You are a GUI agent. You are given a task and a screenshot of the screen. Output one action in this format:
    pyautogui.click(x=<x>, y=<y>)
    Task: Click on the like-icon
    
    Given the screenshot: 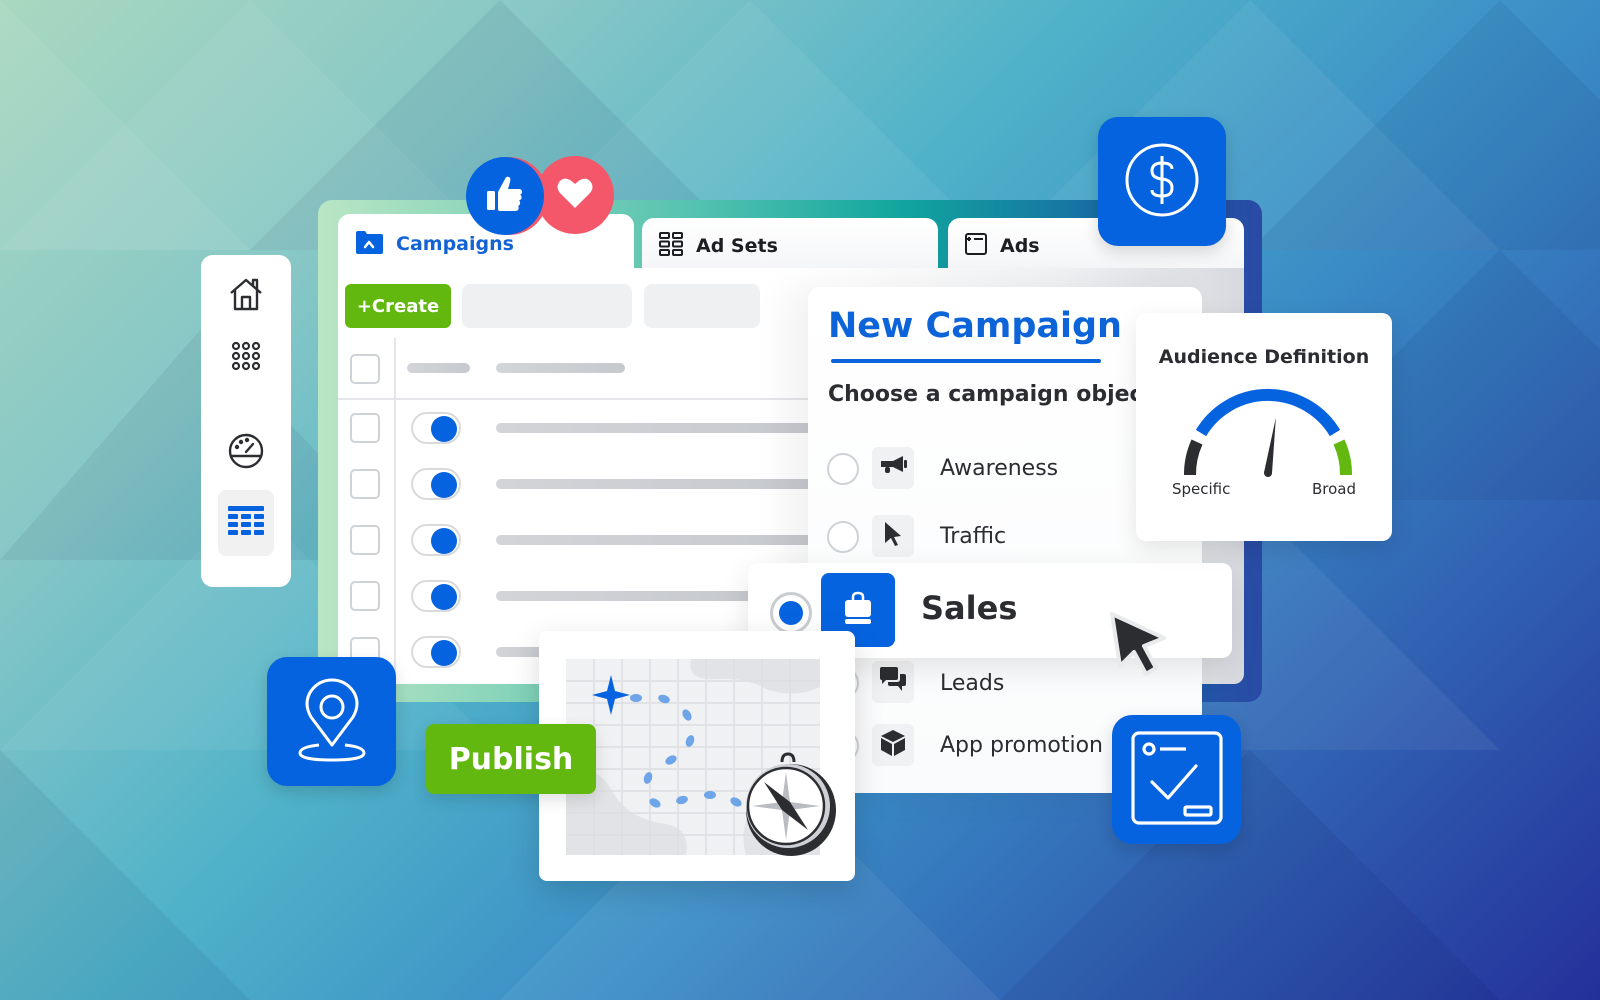 What is the action you would take?
    pyautogui.click(x=505, y=196)
    